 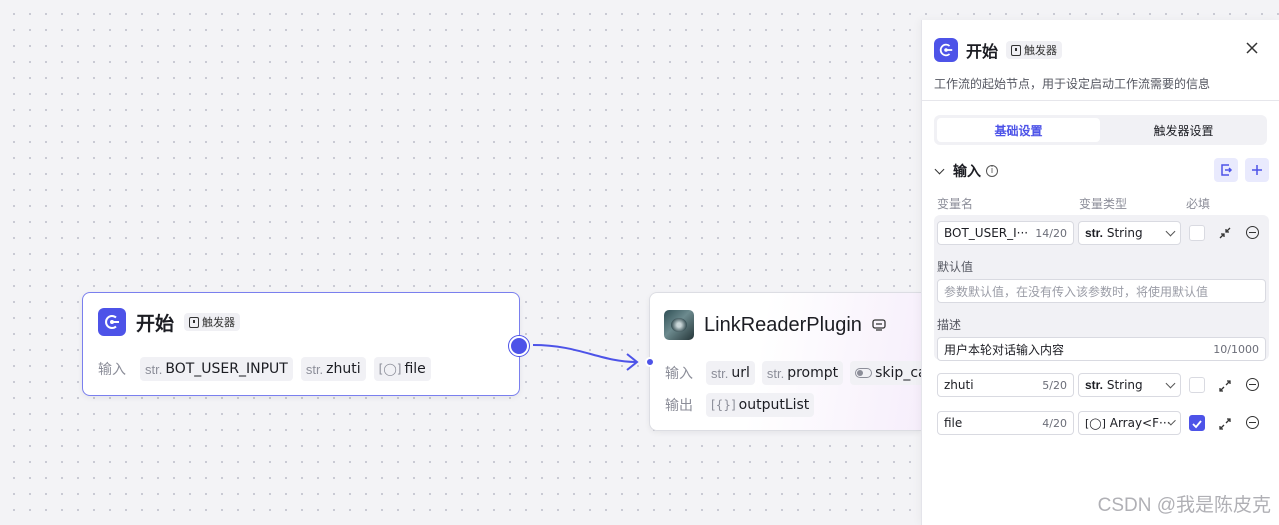 I want to click on connection-edge, so click(x=585, y=357).